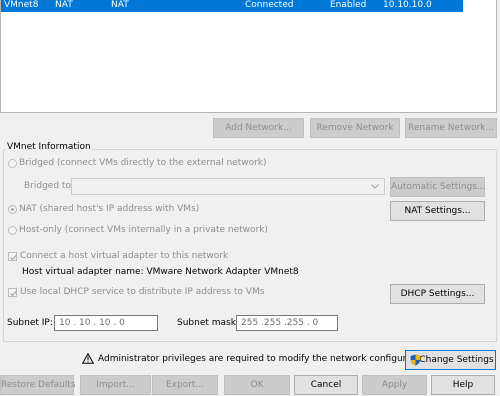 This screenshot has width=500, height=396. Describe the element at coordinates (375, 186) in the screenshot. I see `chevron-down-icon` at that location.